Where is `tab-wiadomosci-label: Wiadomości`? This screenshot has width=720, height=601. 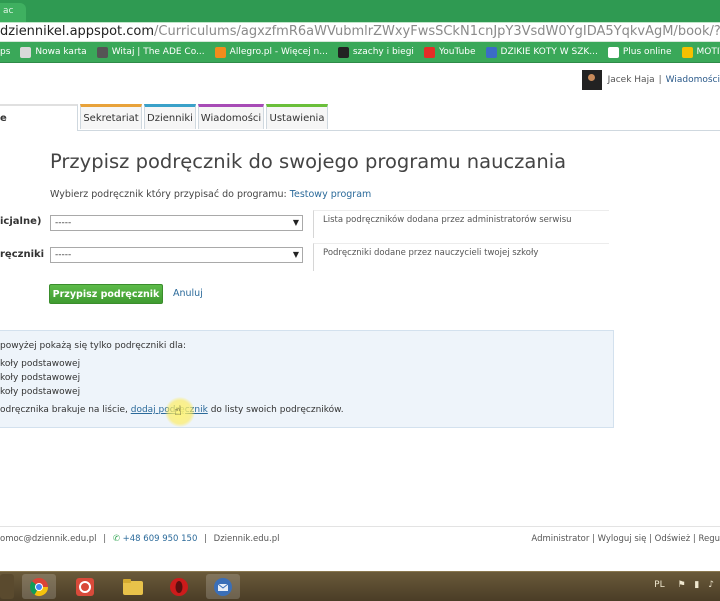 tab-wiadomosci-label: Wiadomości is located at coordinates (231, 118).